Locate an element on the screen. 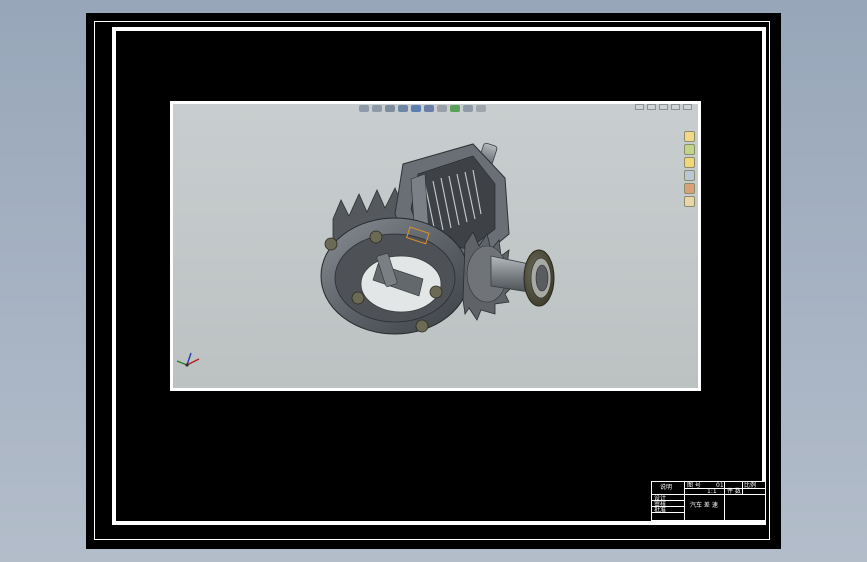 The height and width of the screenshot is (562, 867). title-sheet-label: 图 号 is located at coordinates (694, 485).